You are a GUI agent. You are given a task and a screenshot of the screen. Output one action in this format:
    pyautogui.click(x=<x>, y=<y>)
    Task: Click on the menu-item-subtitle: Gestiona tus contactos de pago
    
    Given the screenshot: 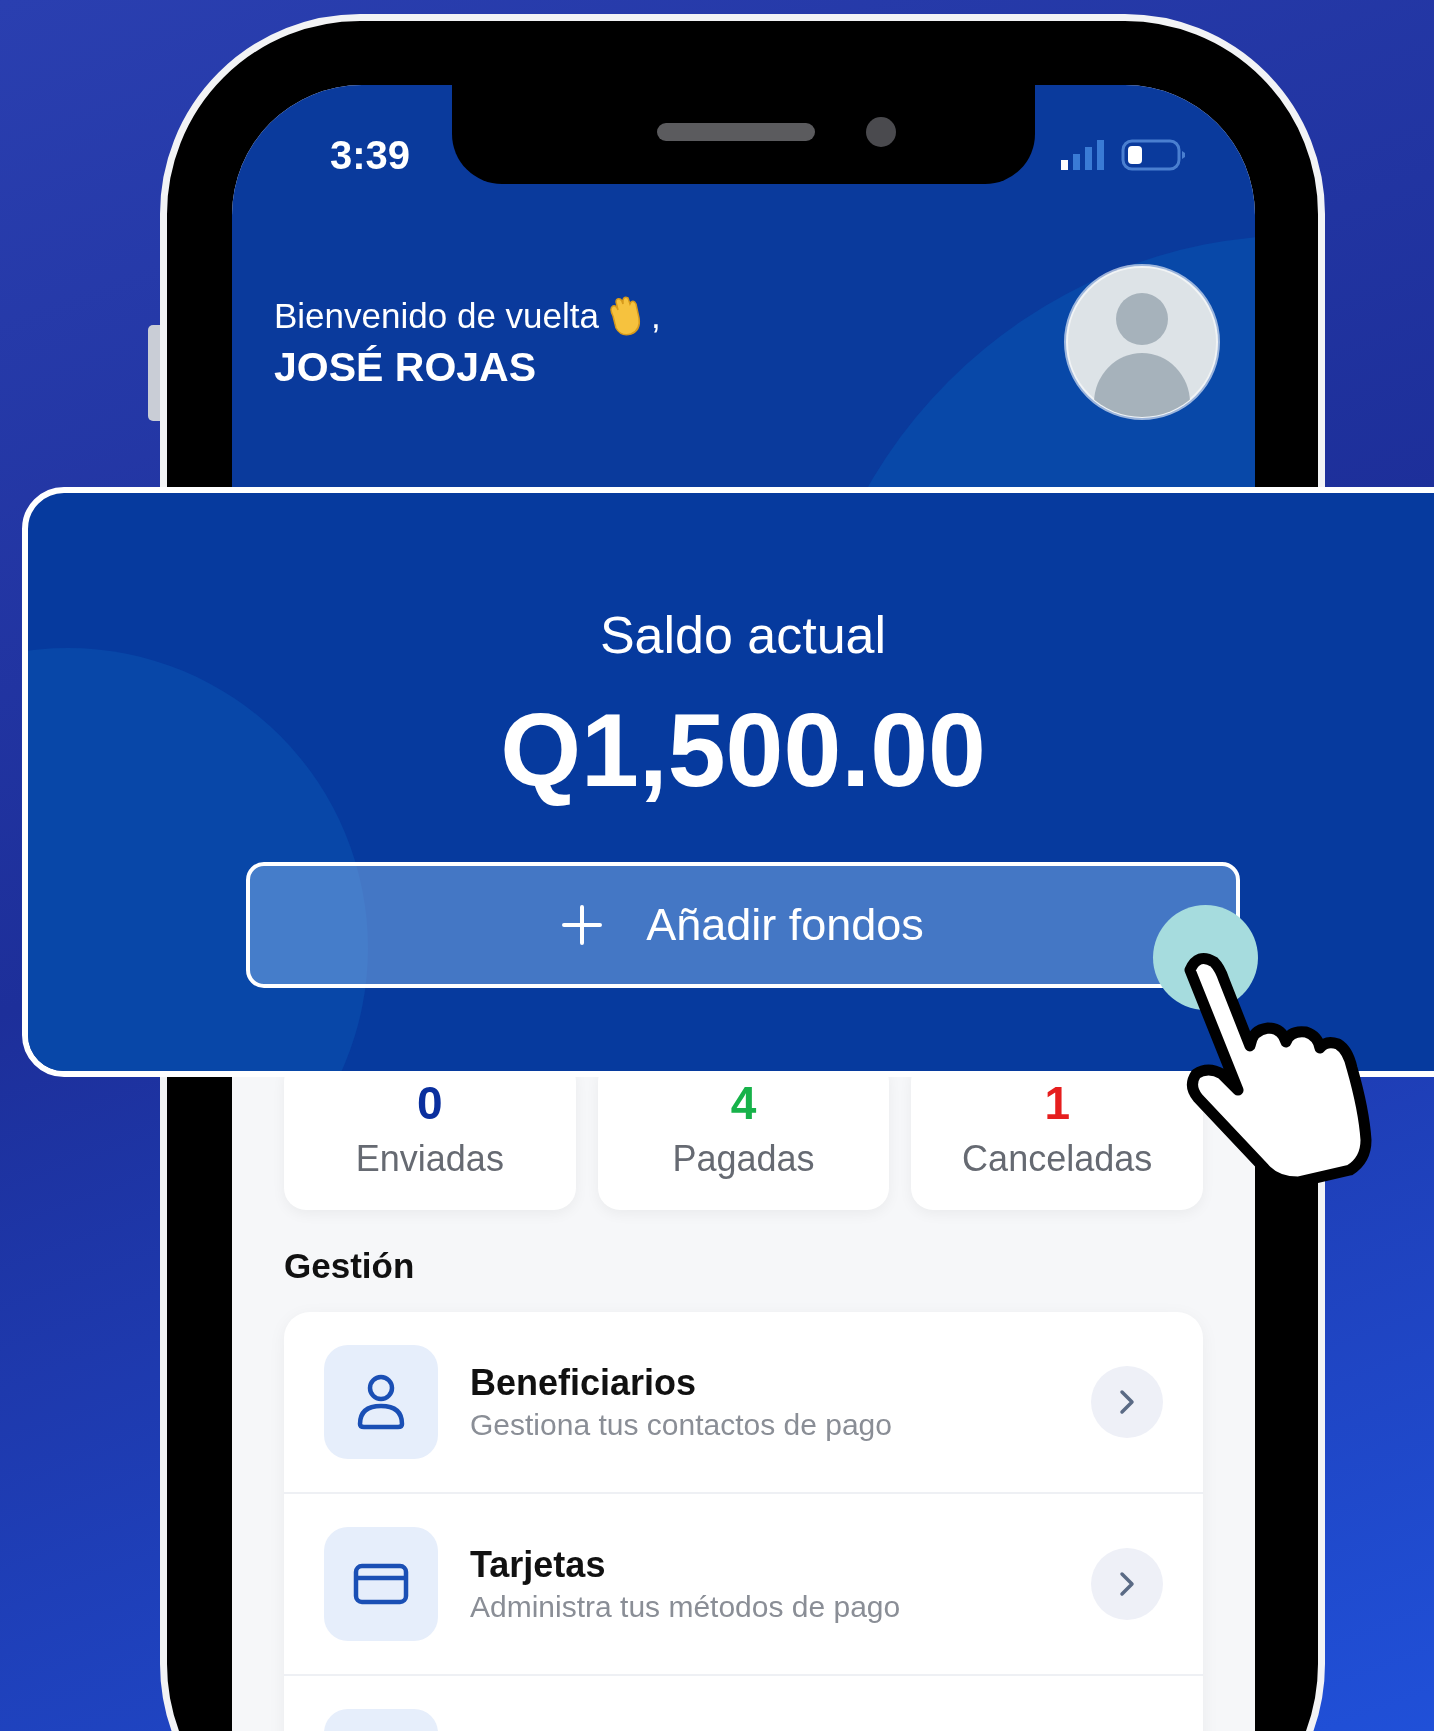 What is the action you would take?
    pyautogui.click(x=681, y=1425)
    